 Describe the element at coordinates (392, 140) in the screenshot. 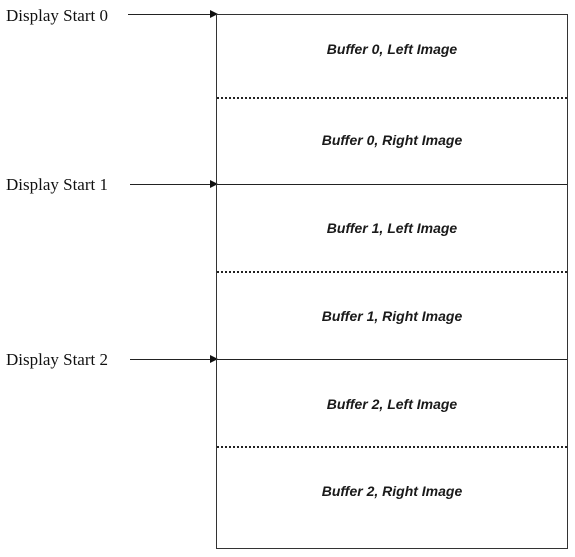

I see `buffer-0-right-image: Buffer 0, Right Image` at that location.